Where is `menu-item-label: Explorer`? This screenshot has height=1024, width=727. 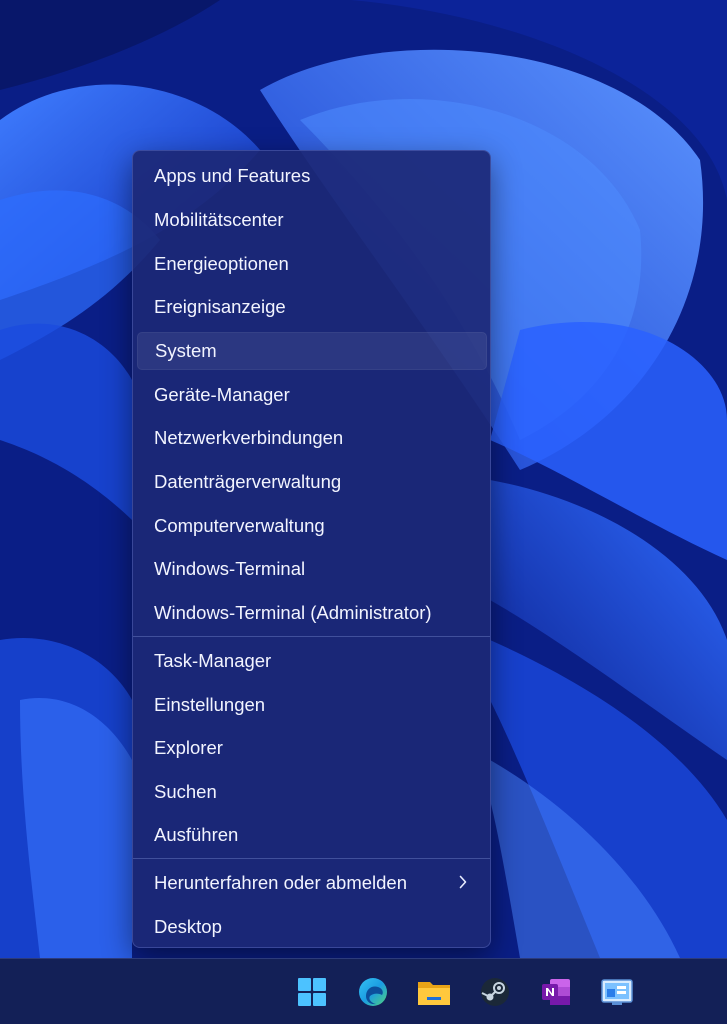
menu-item-label: Explorer is located at coordinates (188, 747).